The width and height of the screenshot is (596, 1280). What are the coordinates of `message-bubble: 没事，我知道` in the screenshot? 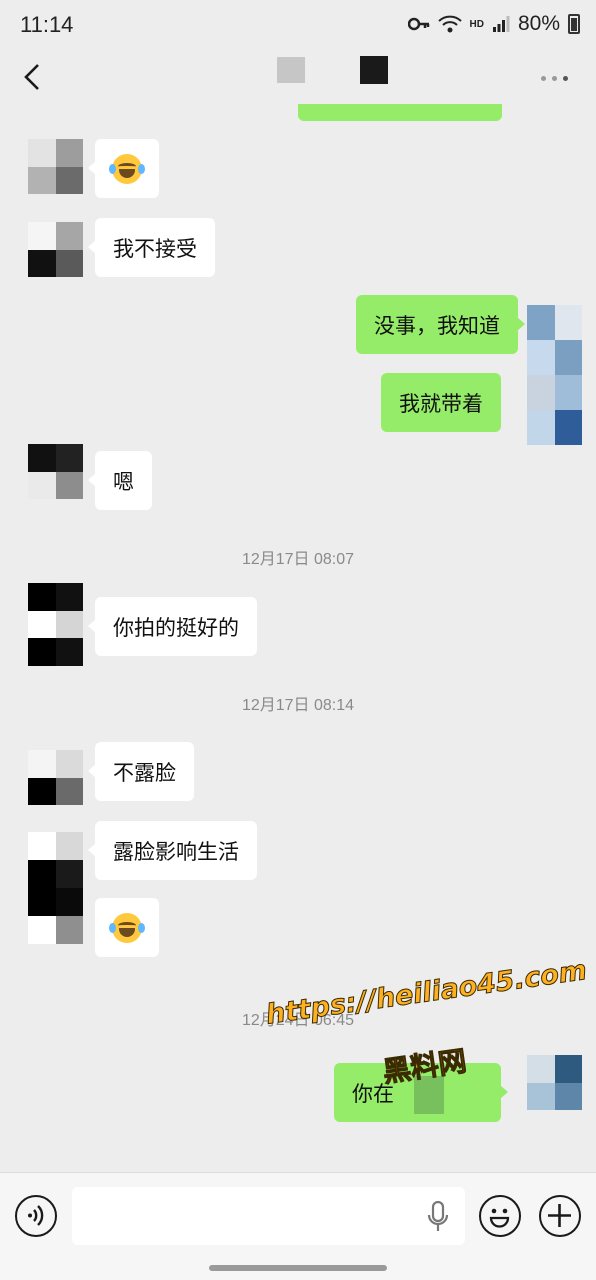 It's located at (440, 324).